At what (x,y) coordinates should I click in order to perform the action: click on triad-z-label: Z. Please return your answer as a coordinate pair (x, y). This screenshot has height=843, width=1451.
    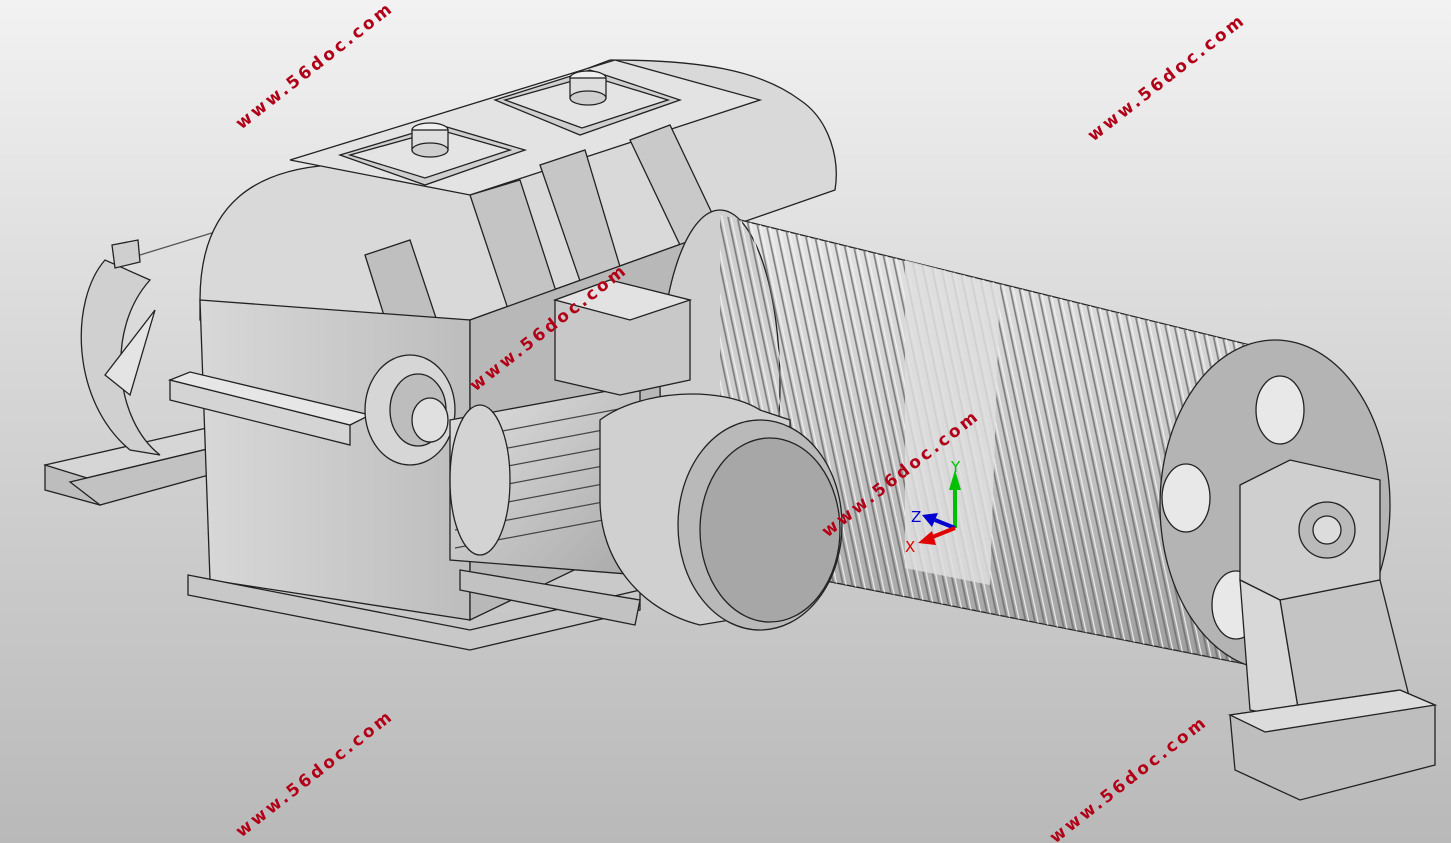
    Looking at the image, I should click on (916, 517).